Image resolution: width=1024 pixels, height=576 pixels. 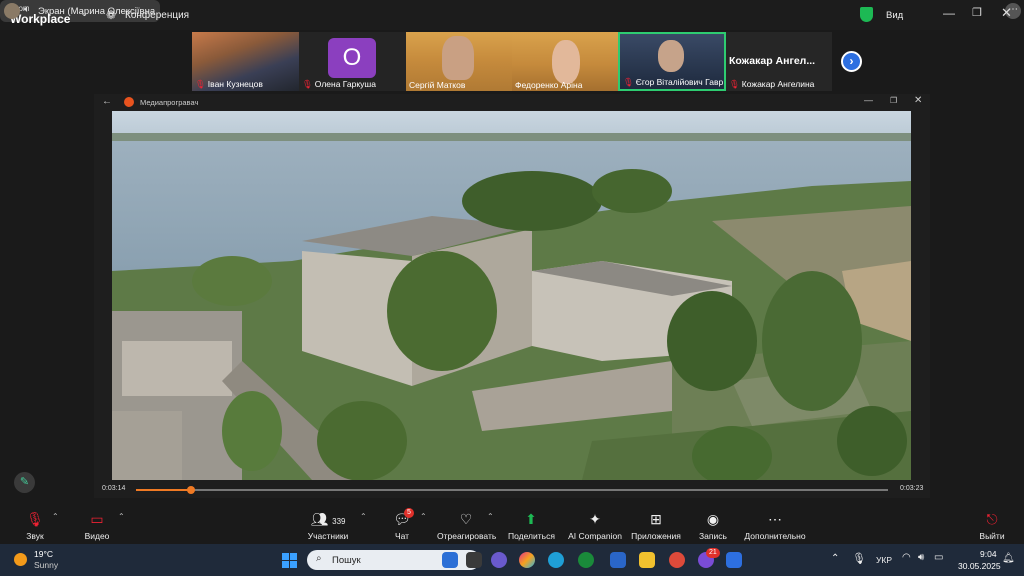 I want to click on record-button: ◉ Запись, so click(x=713, y=525).